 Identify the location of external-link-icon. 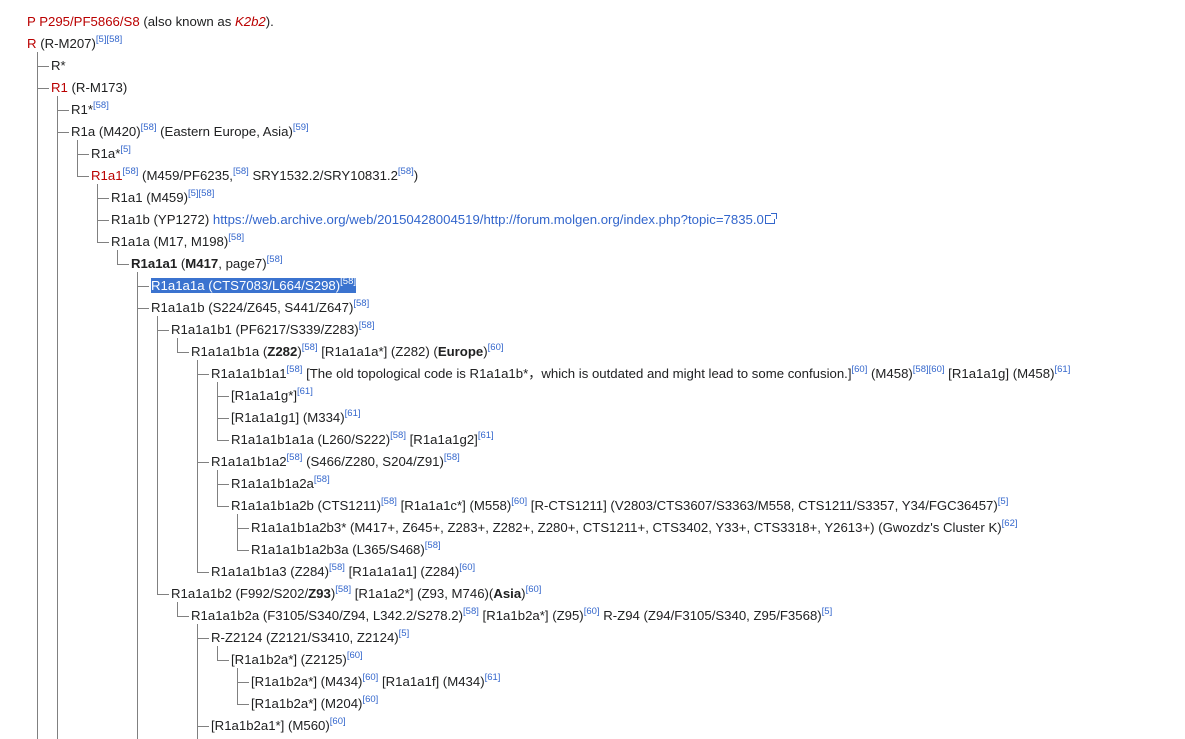
(770, 218).